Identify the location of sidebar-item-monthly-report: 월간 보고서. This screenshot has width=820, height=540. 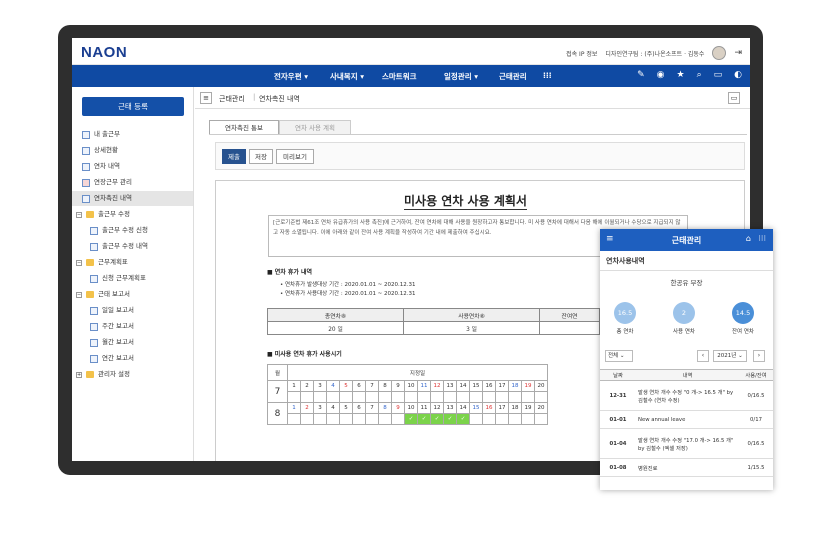
(112, 342).